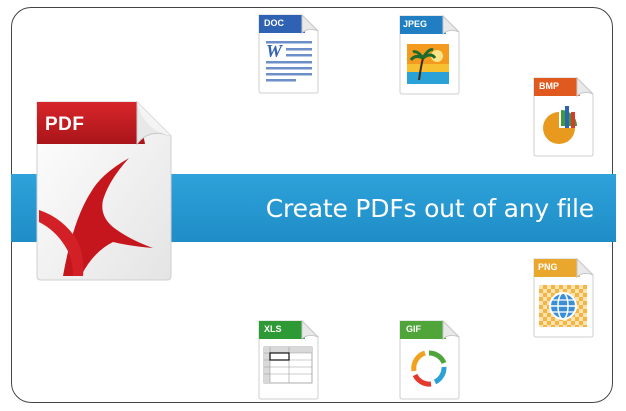 This screenshot has width=626, height=411. Describe the element at coordinates (548, 267) in the screenshot. I see `png-label: PNG` at that location.